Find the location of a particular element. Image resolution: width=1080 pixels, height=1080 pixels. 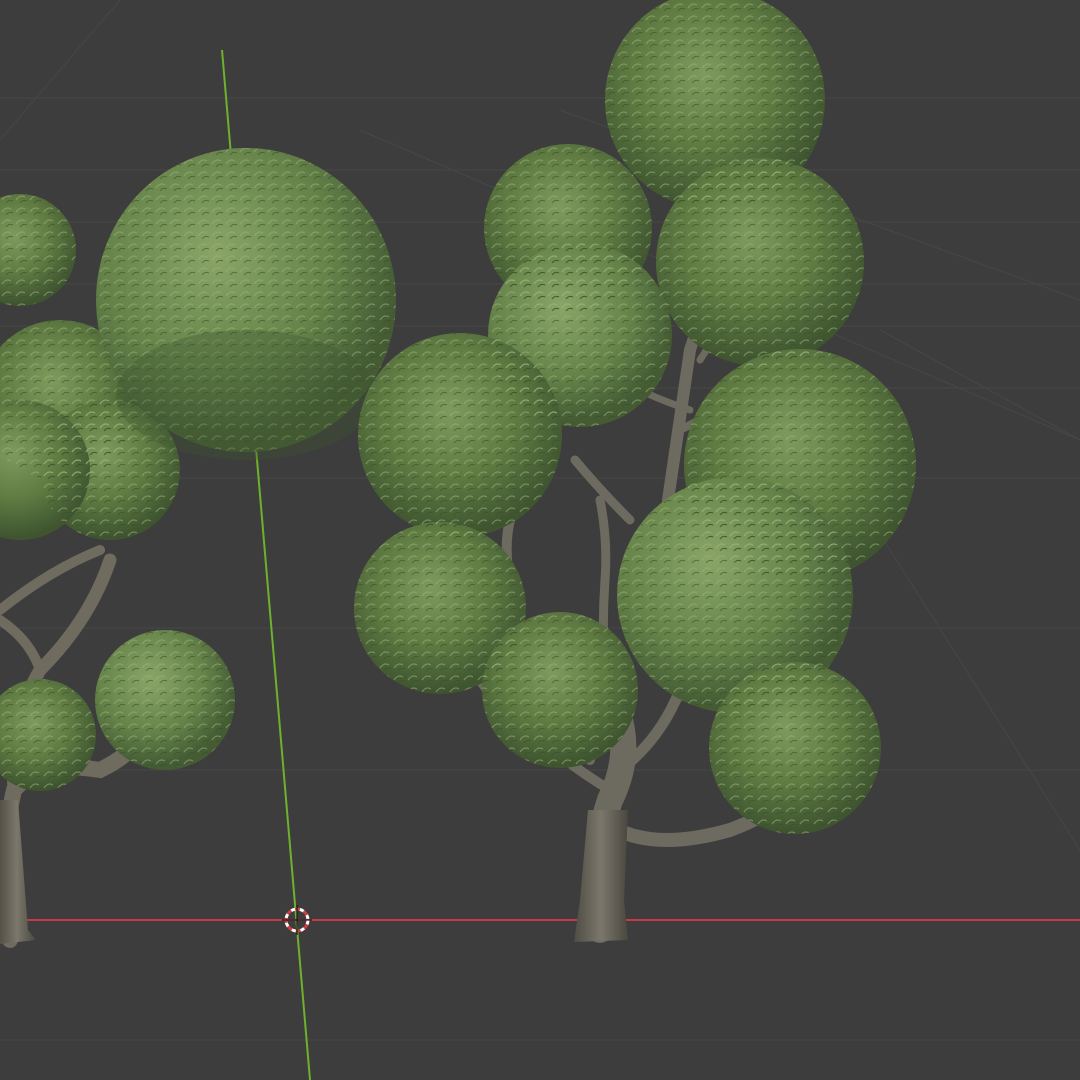

round-tree-middle is located at coordinates (246, 304).